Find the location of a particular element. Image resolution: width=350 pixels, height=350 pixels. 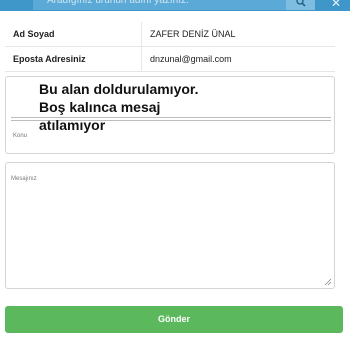

name-label: Ad Soyad is located at coordinates (73, 34).